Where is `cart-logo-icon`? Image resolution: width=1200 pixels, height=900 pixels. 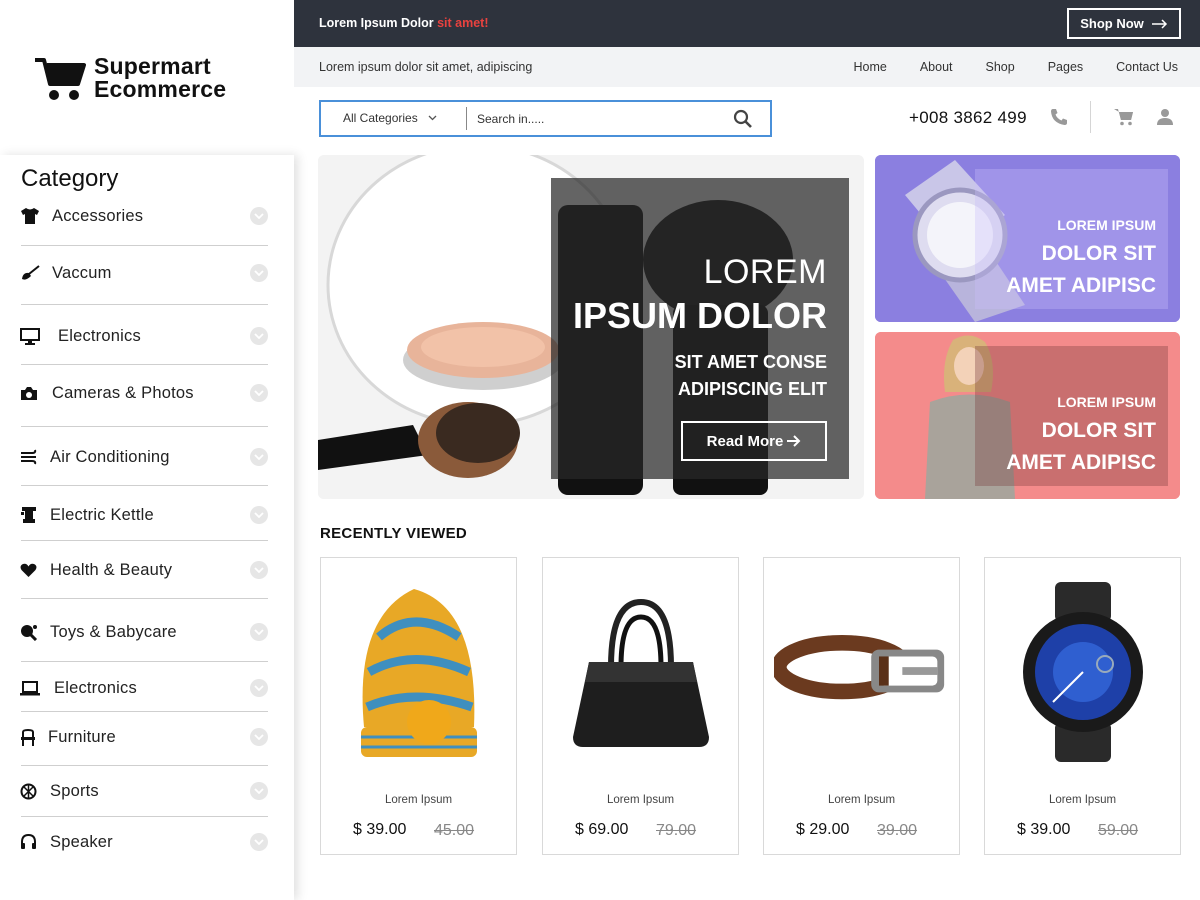
cart-logo-icon is located at coordinates (60, 79).